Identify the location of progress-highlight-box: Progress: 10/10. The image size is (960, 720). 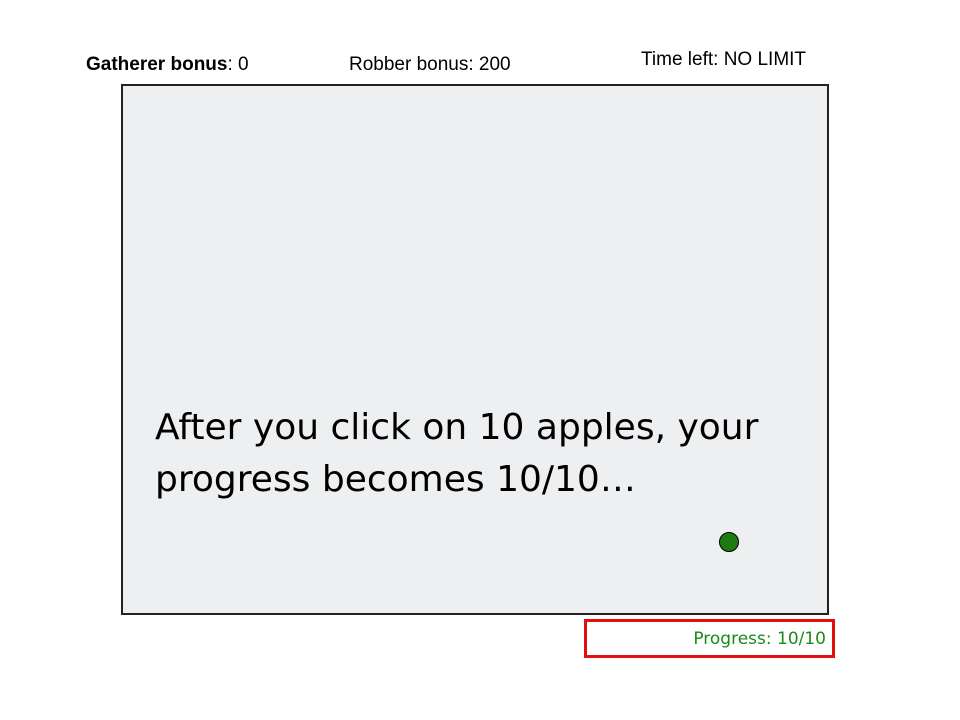
(709, 638).